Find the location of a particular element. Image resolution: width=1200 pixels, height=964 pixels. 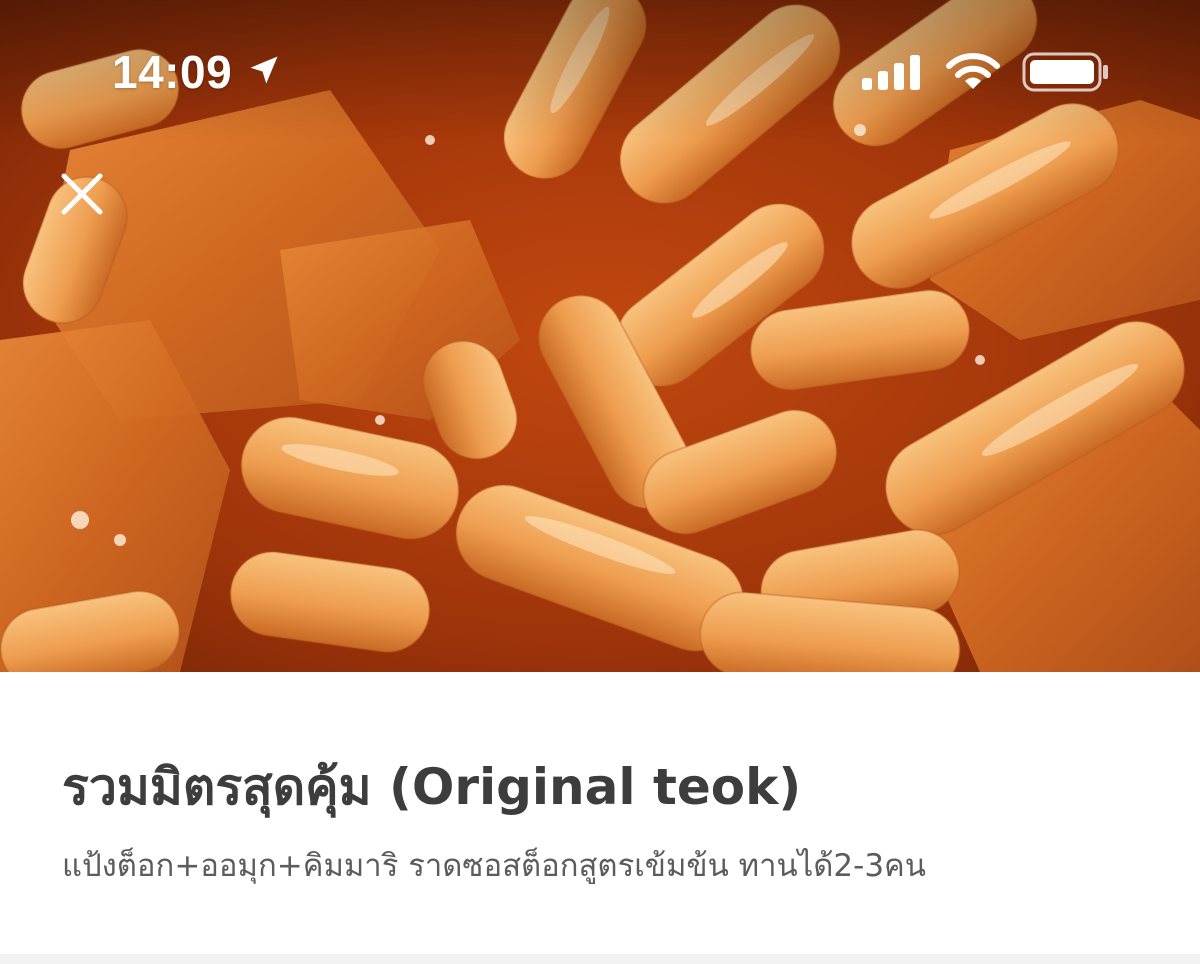

close-icon is located at coordinates (82, 194).